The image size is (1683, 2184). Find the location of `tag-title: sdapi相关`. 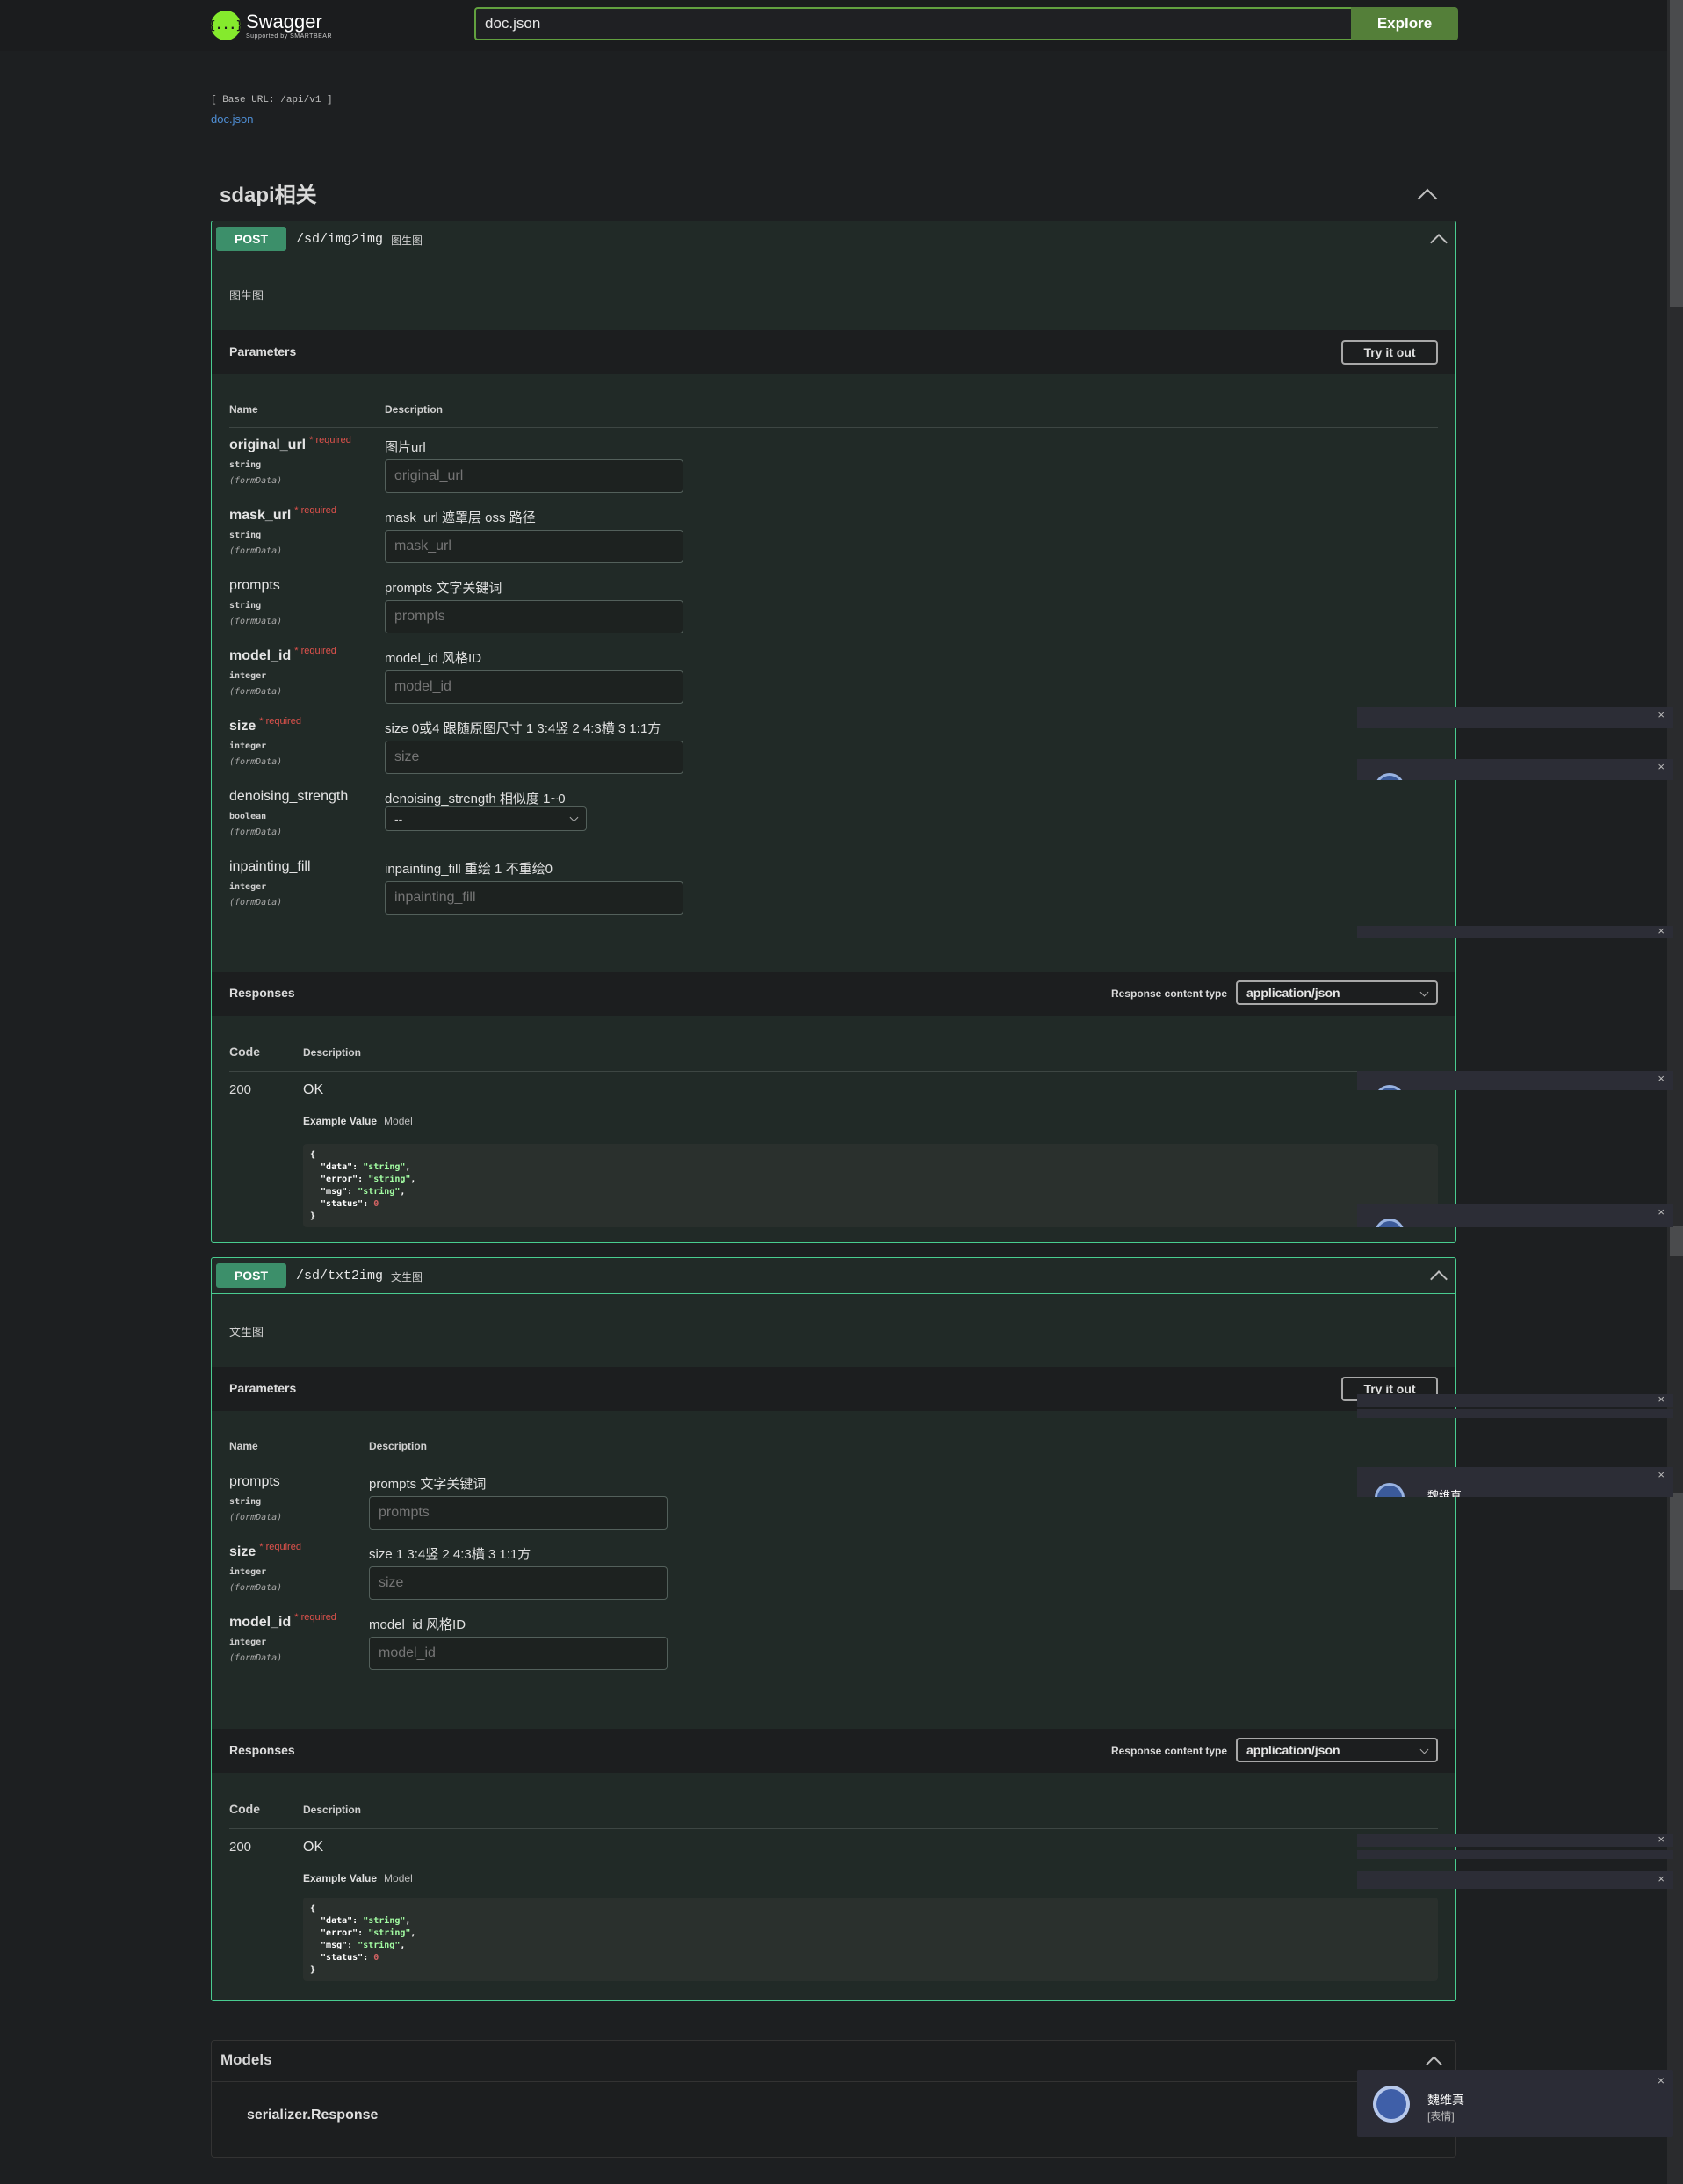

tag-title: sdapi相关 is located at coordinates (268, 192).